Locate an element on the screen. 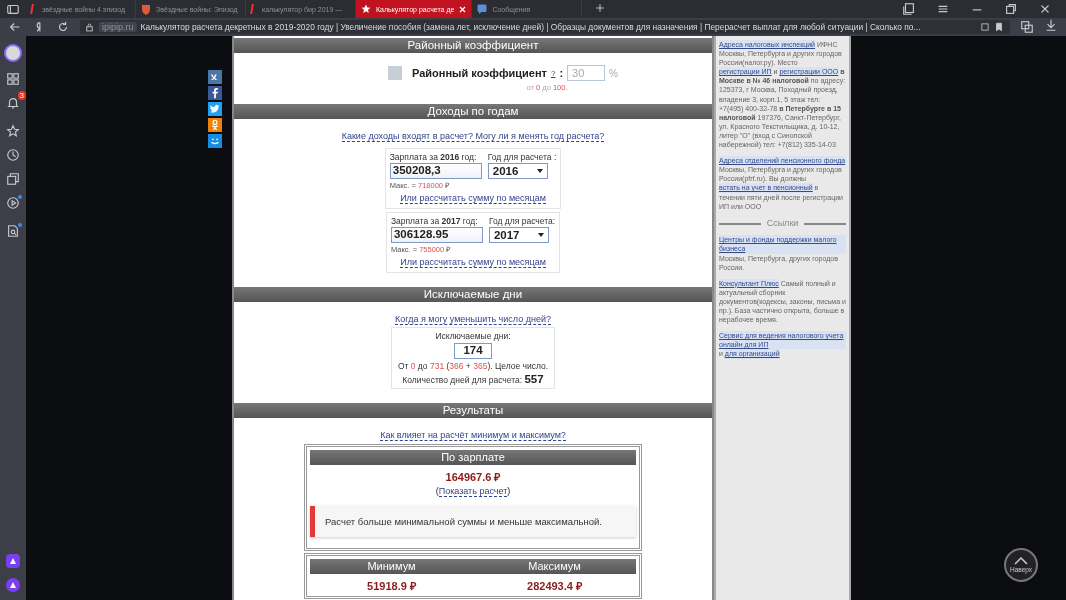 The width and height of the screenshot is (1066, 600). year-label: Год для расчета: is located at coordinates (522, 221).